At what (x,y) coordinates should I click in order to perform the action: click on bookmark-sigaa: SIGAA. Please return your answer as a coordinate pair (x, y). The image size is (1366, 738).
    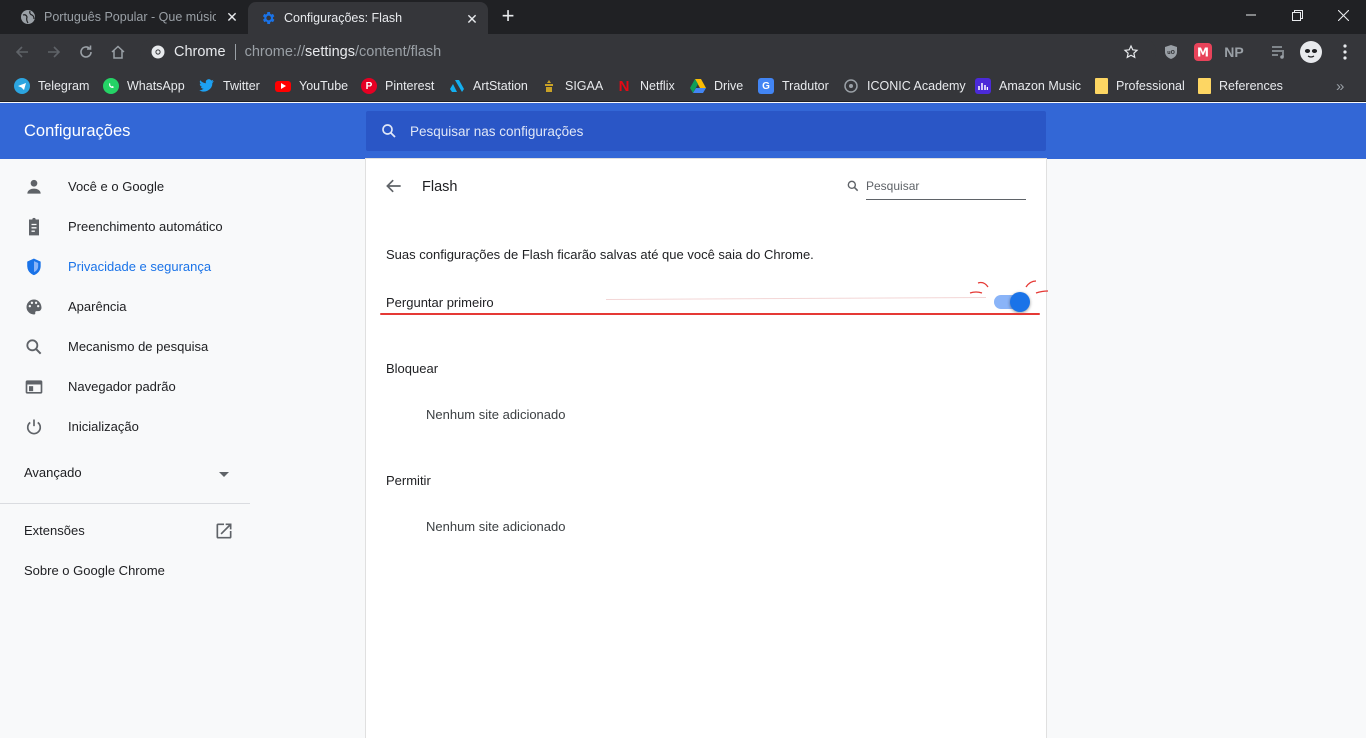
    Looking at the image, I should click on (572, 86).